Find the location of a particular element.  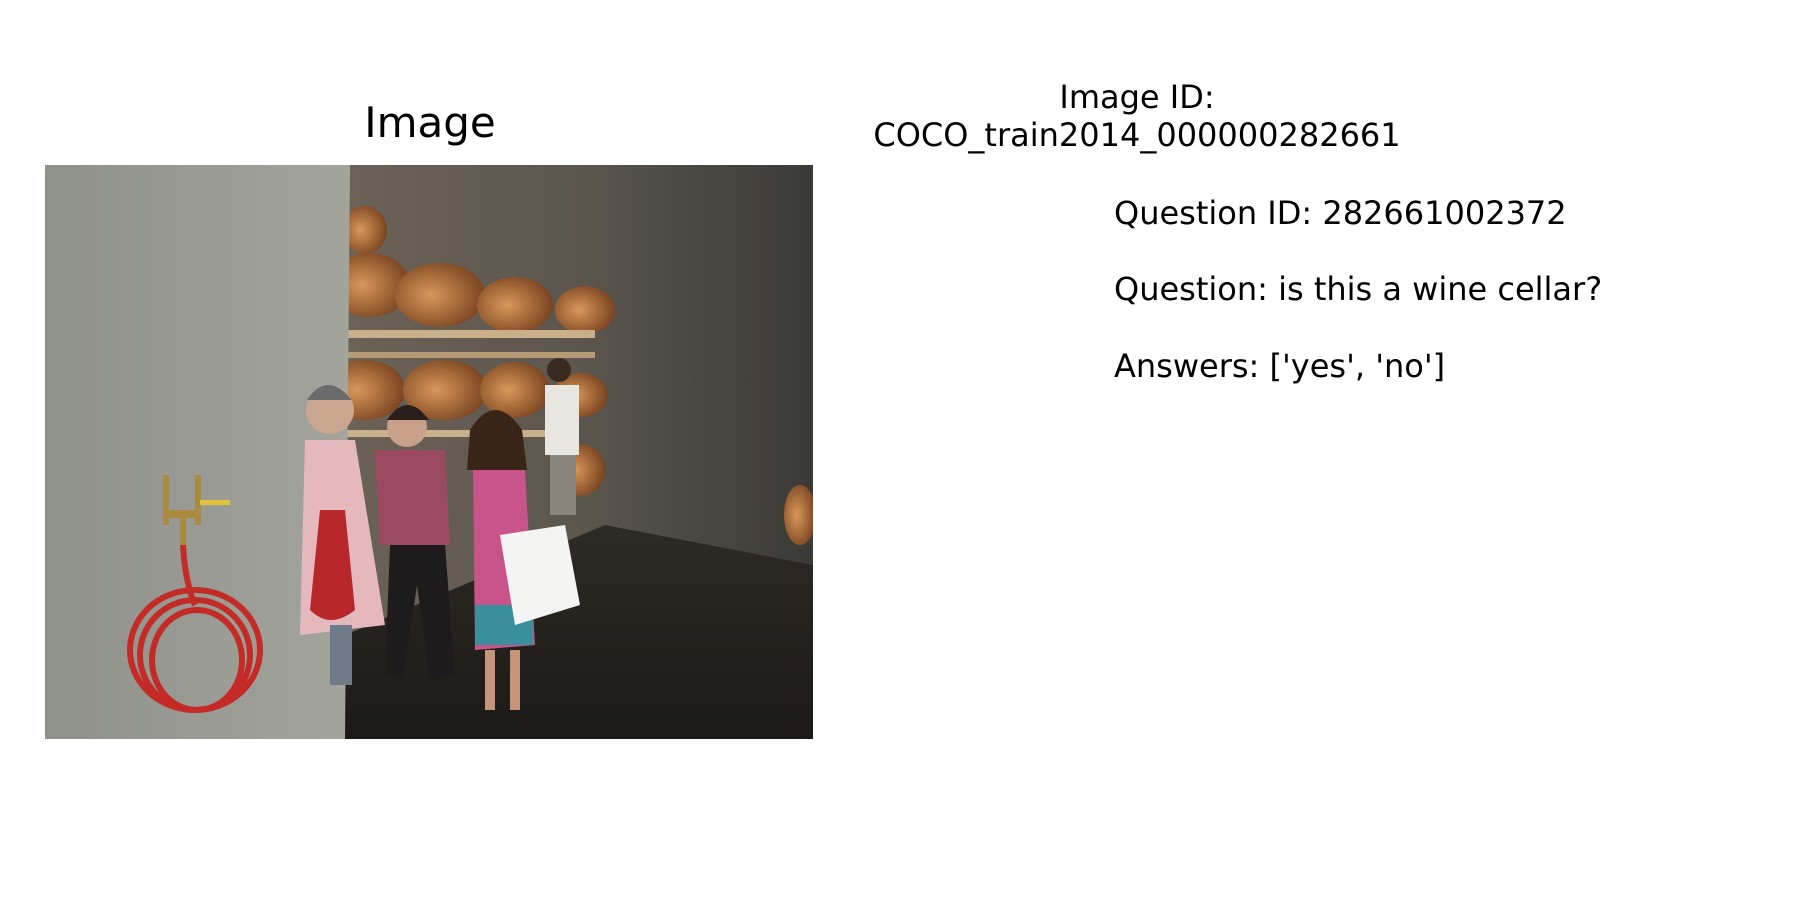

image-id-label: Image ID: is located at coordinates (1137, 97).